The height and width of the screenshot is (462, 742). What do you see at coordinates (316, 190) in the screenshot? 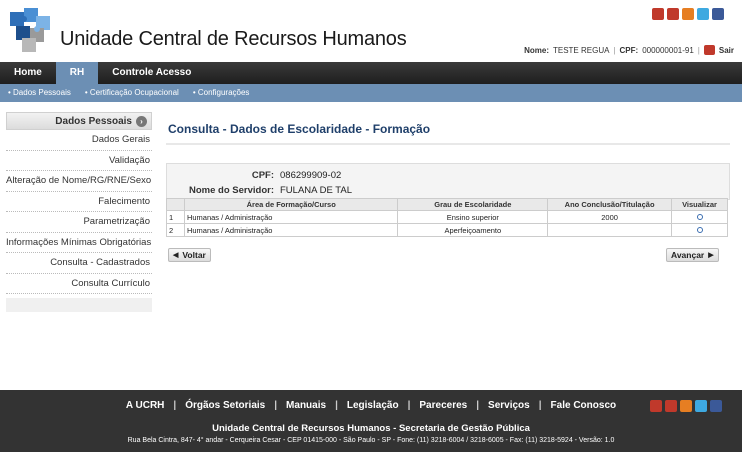
I see `server-name-value: FULANA DE TAL` at bounding box center [316, 190].